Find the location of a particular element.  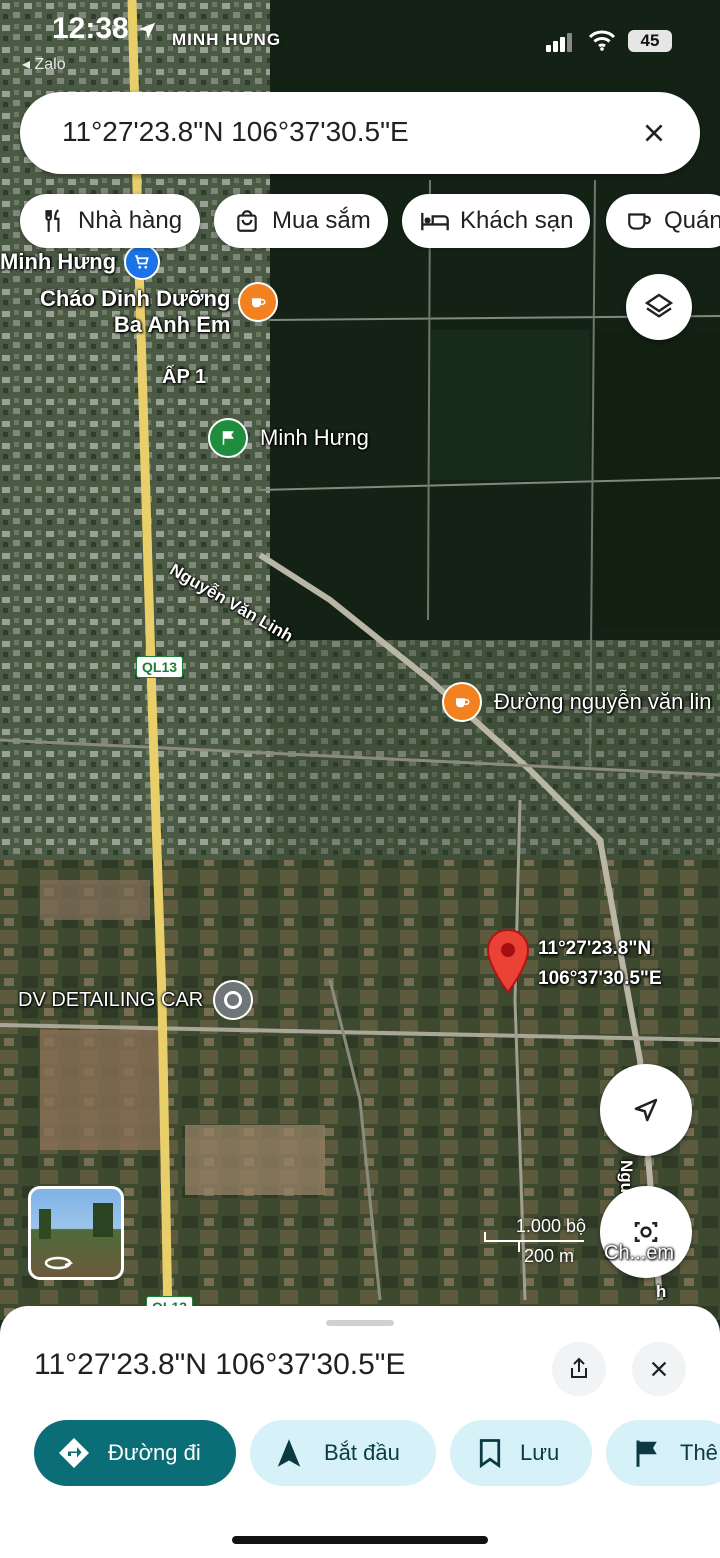

chip-hotels: Khách sạn is located at coordinates (496, 221).